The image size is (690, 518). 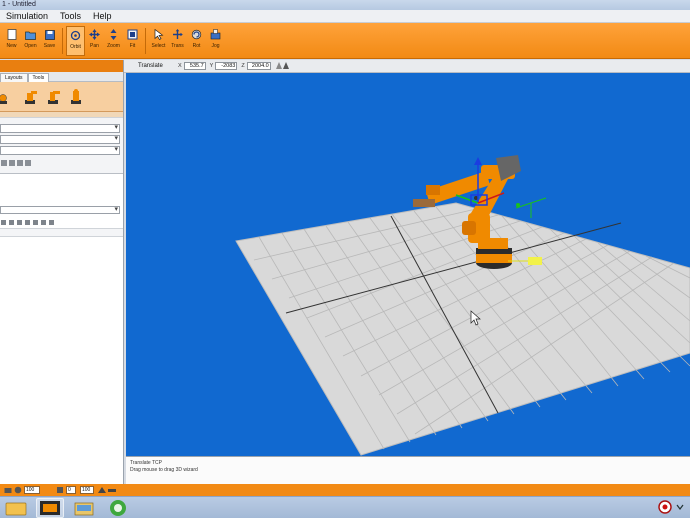 What do you see at coordinates (150, 66) in the screenshot?
I see `mode-label: Translate` at bounding box center [150, 66].